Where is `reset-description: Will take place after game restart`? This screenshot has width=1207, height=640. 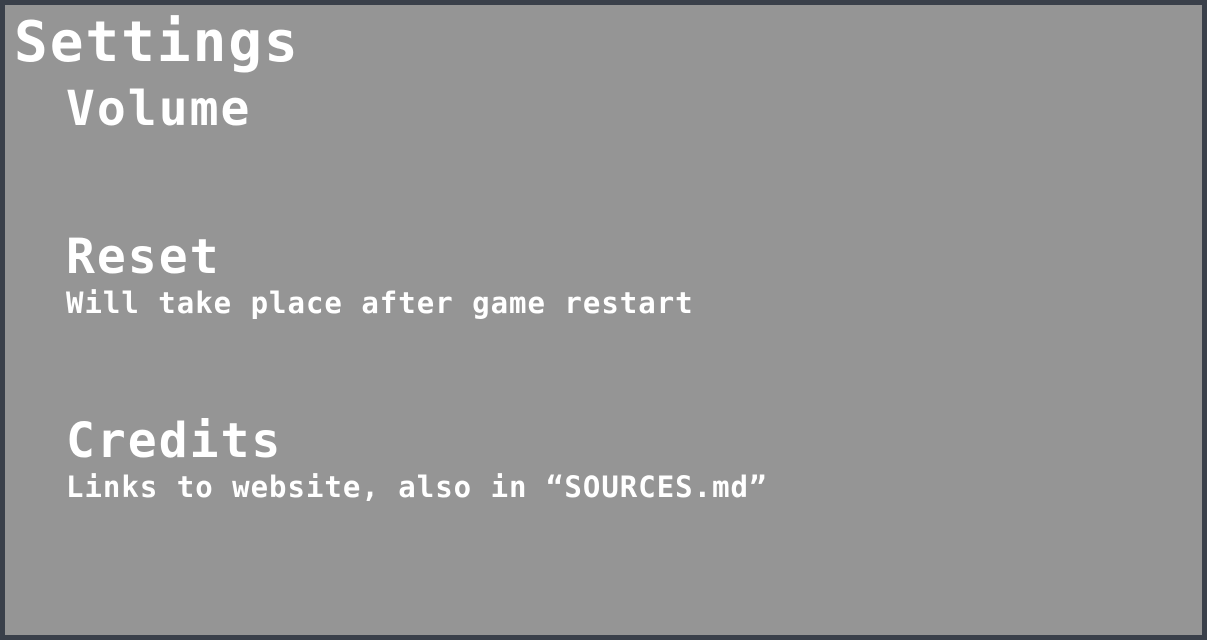 reset-description: Will take place after game restart is located at coordinates (380, 303).